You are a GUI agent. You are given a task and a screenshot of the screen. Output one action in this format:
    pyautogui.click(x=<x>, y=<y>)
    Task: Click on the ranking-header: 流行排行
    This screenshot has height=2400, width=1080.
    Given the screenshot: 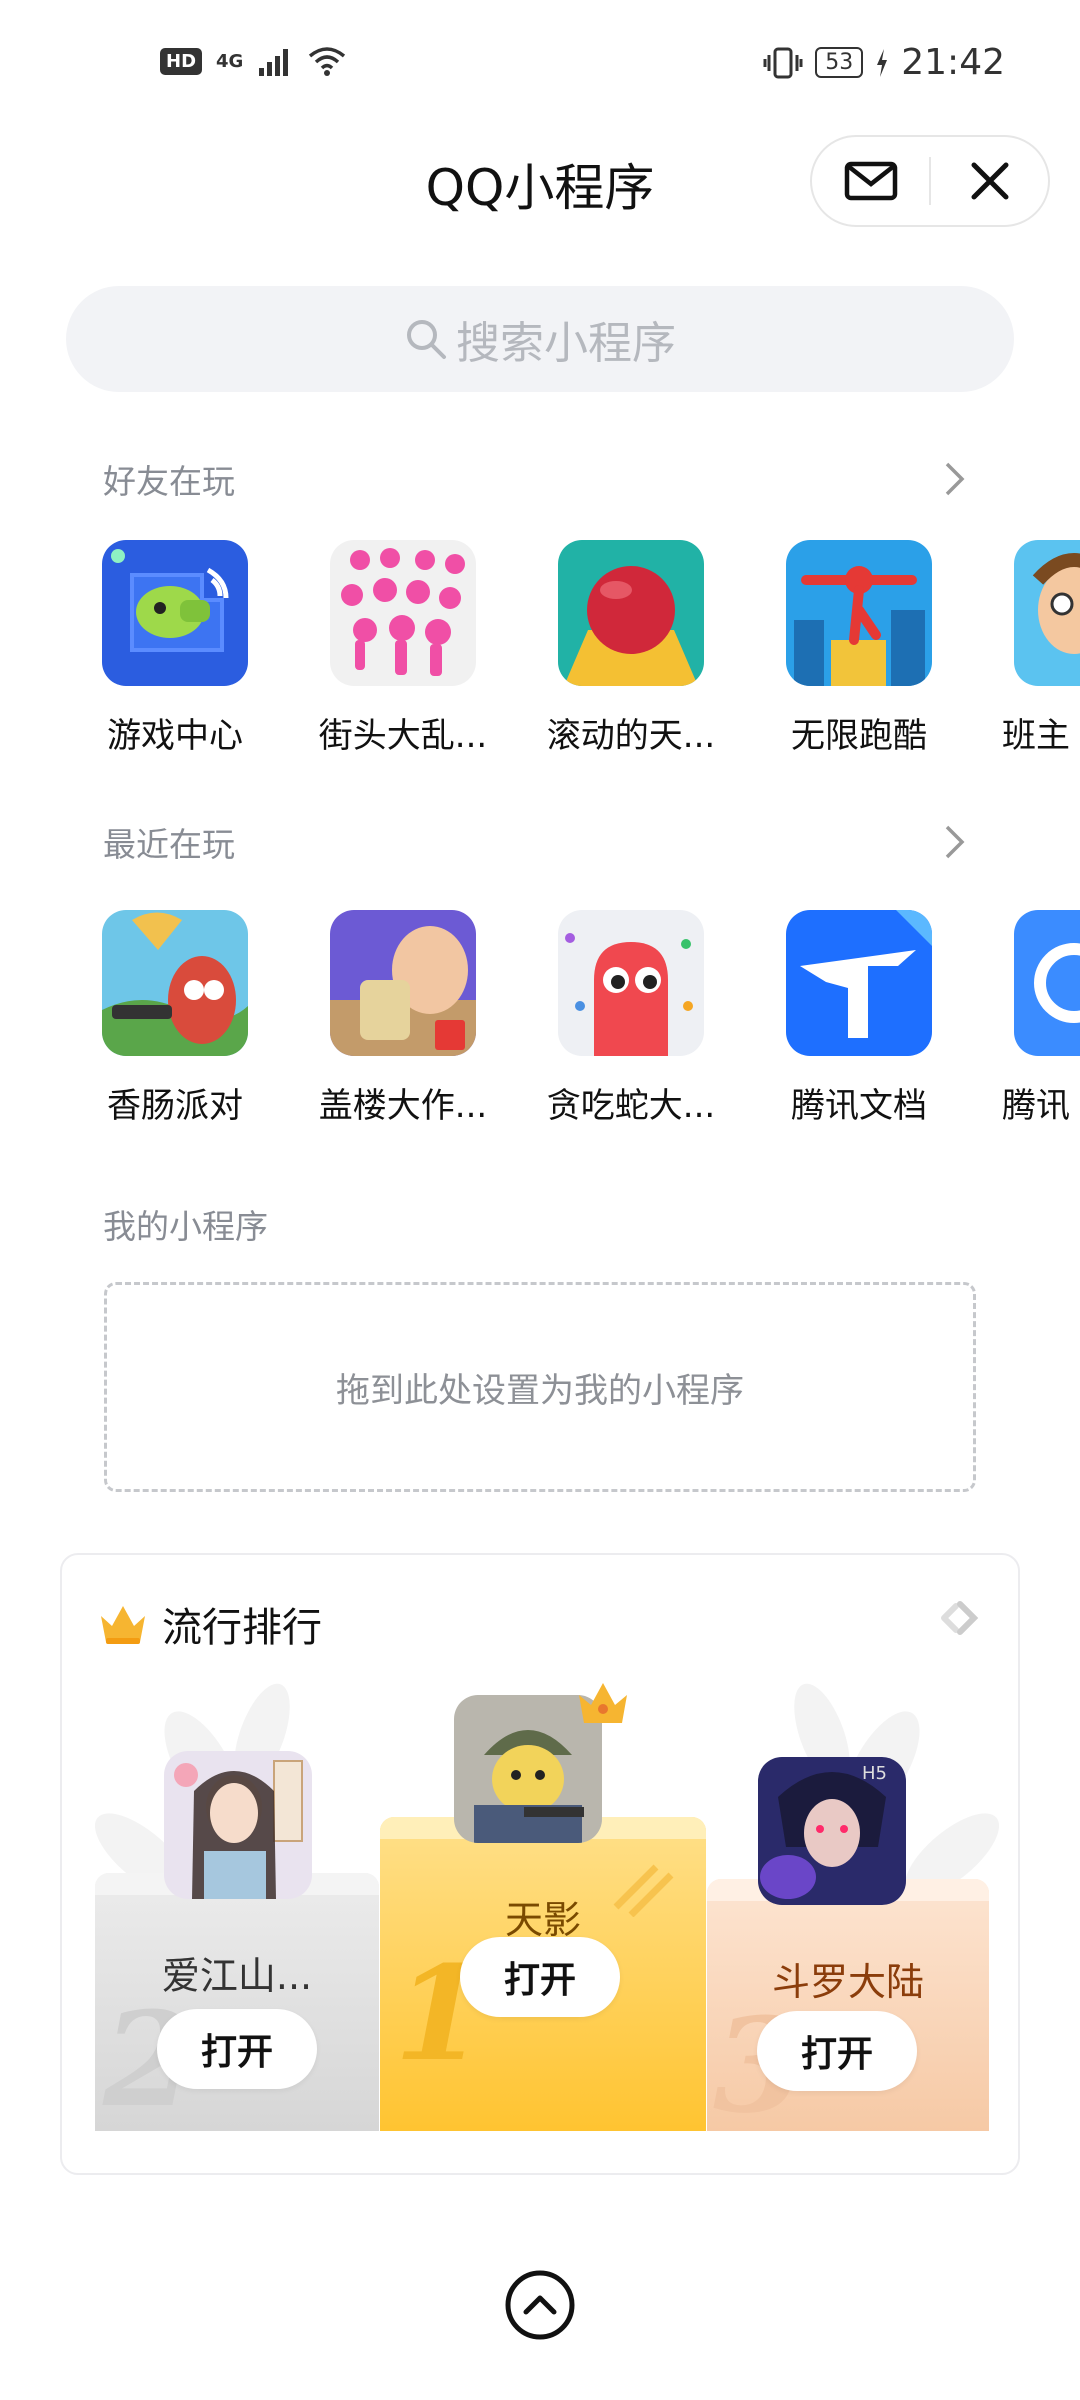 What is the action you would take?
    pyautogui.click(x=210, y=1624)
    